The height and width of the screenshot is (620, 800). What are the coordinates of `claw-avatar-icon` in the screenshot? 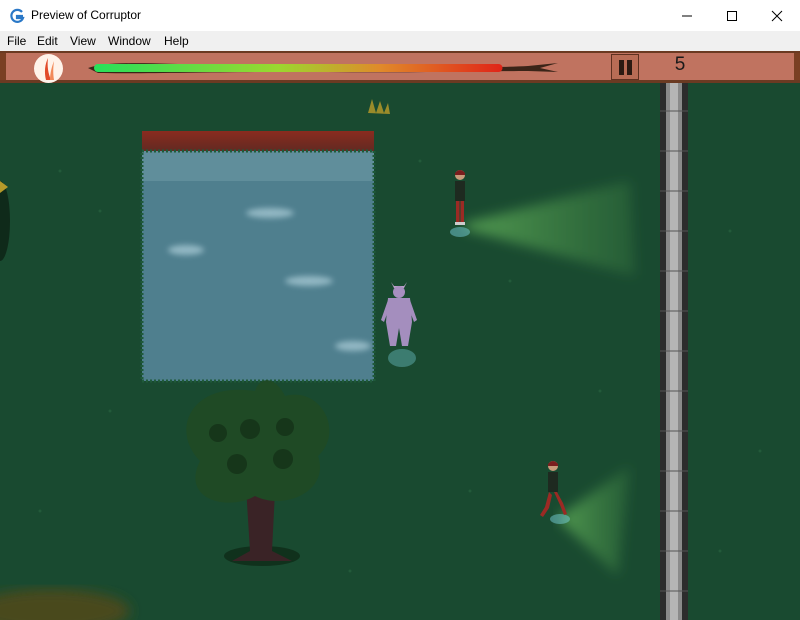 It's located at (48, 68).